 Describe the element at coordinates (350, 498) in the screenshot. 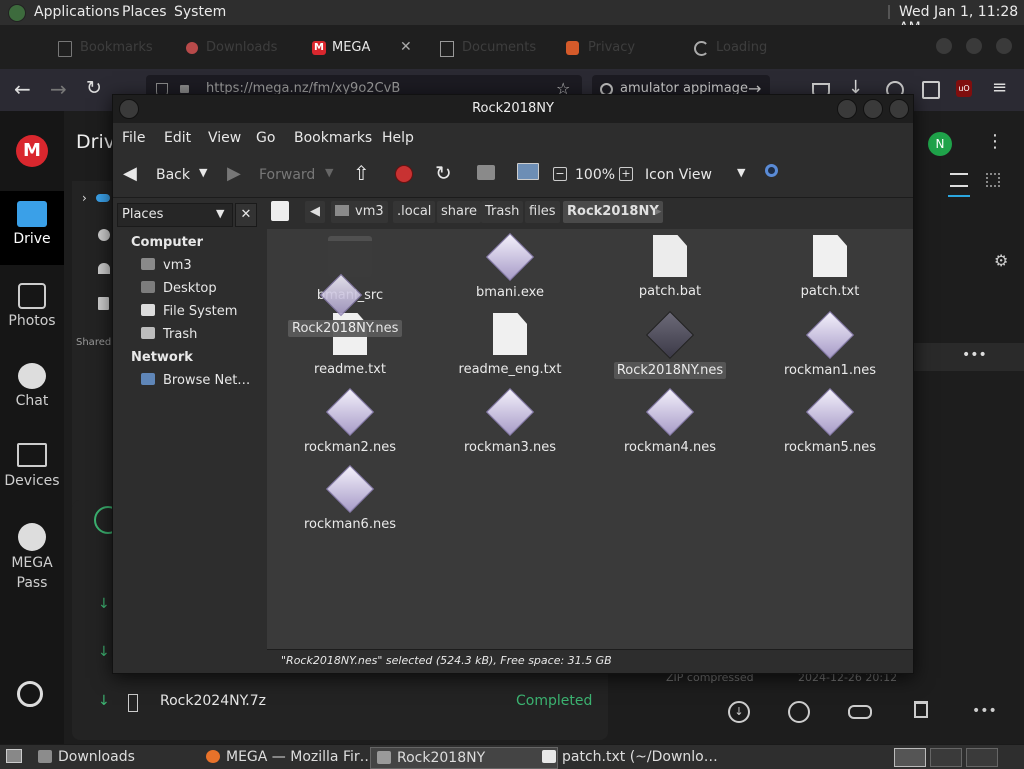

I see `file-item: rockman6.nes` at that location.